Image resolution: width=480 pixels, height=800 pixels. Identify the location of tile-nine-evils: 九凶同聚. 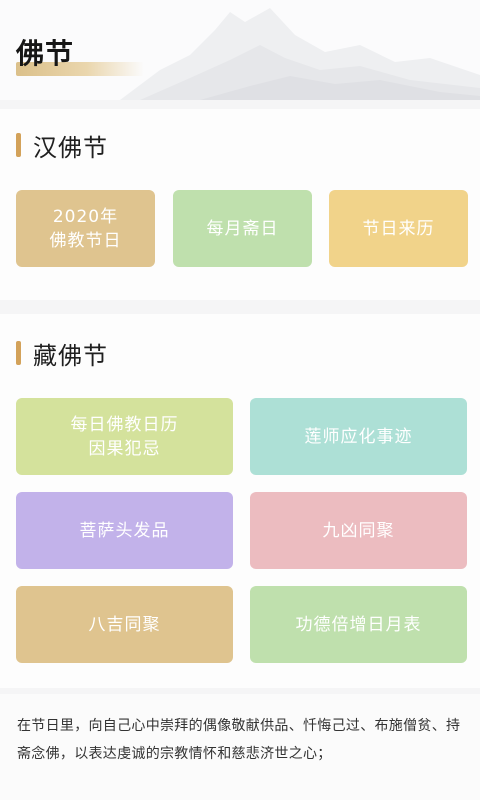
(358, 530).